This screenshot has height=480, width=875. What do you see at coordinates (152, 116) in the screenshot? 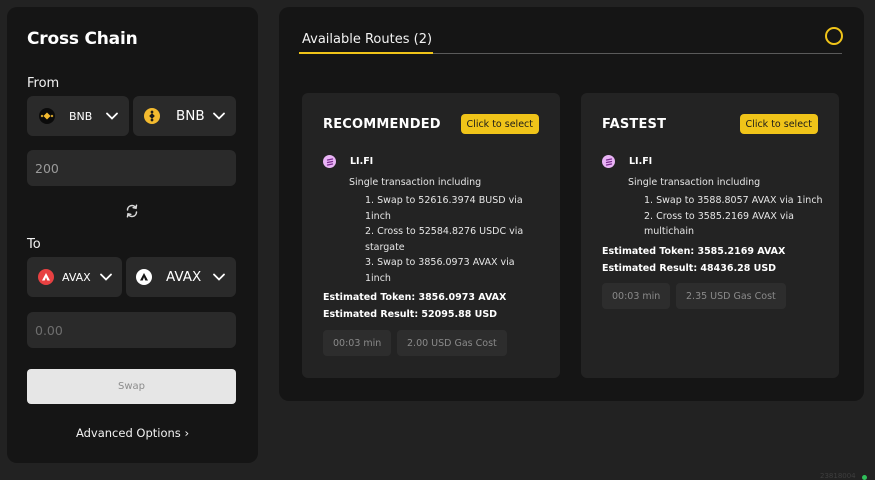
I see `bnb-token-icon` at bounding box center [152, 116].